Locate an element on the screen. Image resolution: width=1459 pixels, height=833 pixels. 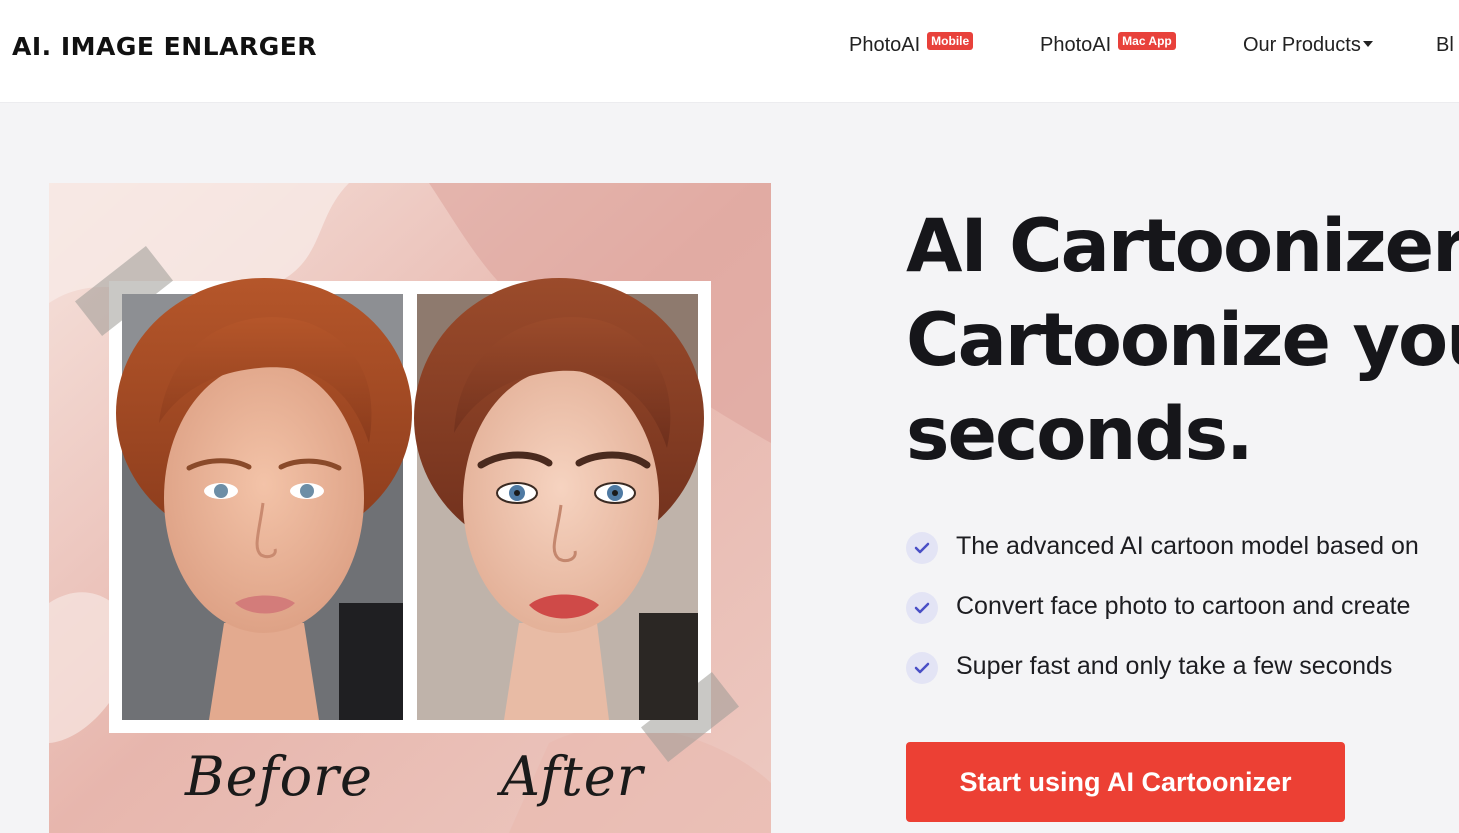
before-caption: Before is located at coordinates (279, 776).